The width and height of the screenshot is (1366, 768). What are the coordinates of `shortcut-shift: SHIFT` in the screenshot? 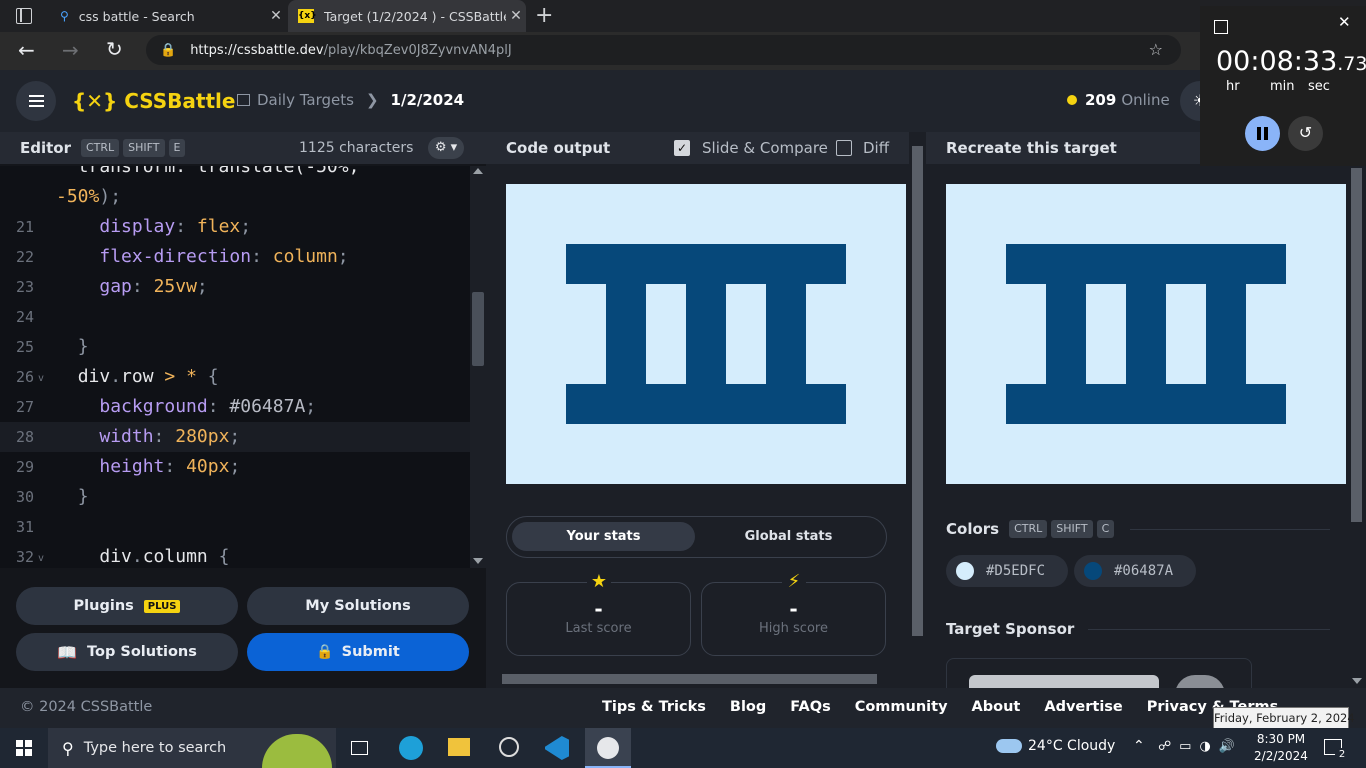 It's located at (144, 148).